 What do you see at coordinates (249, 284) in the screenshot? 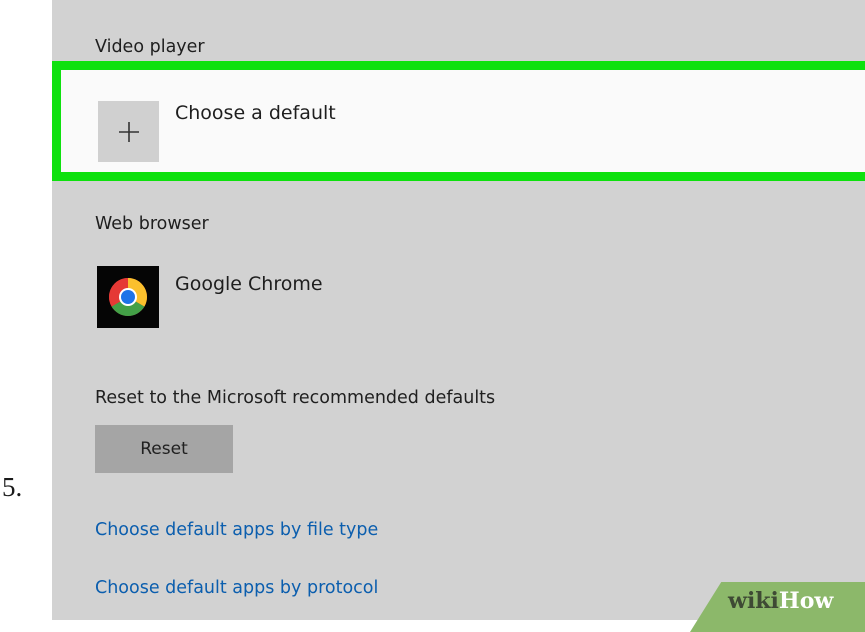
I see `browser-app-name: Google Chrome` at bounding box center [249, 284].